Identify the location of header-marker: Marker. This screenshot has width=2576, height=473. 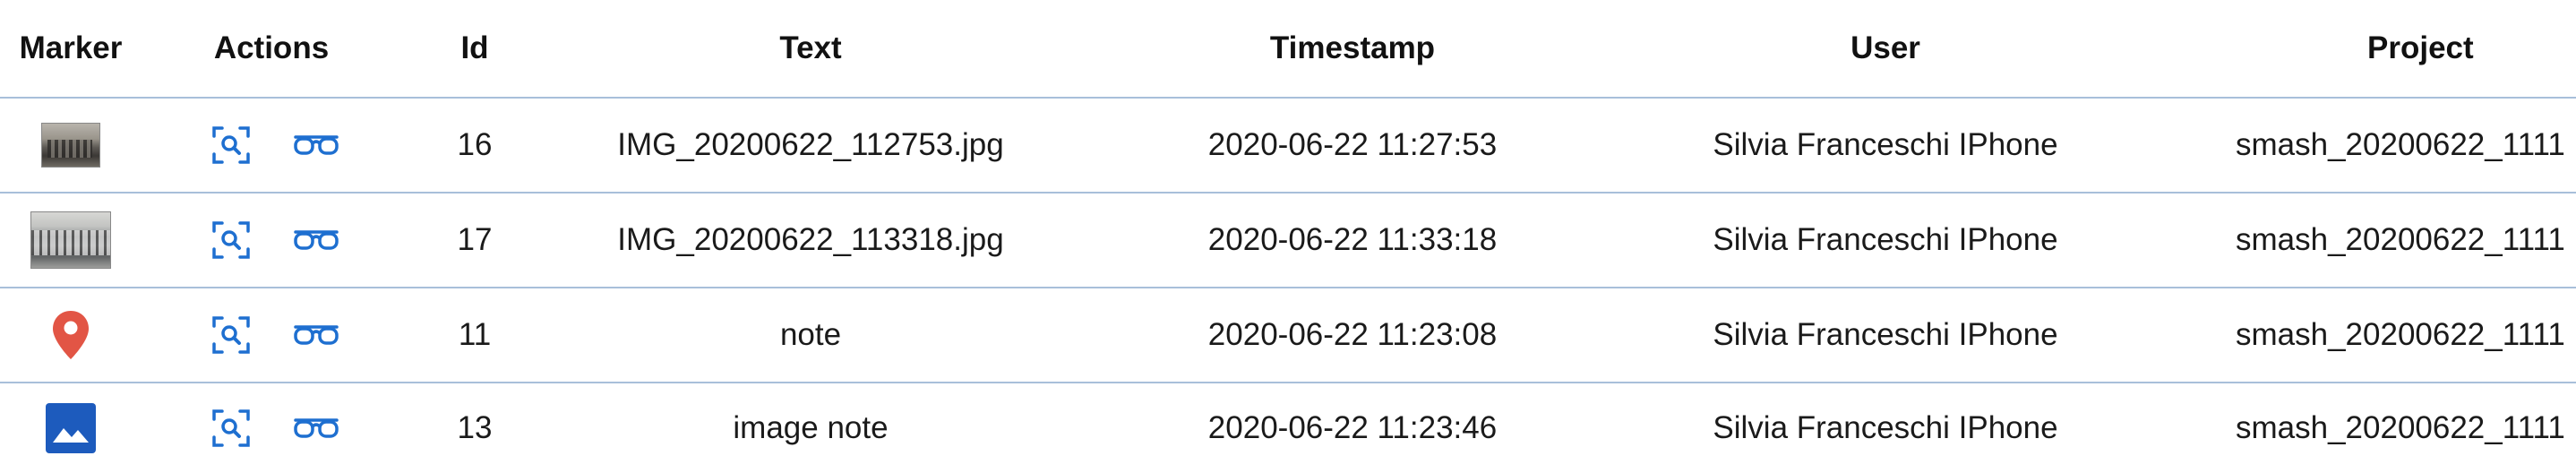
(71, 48).